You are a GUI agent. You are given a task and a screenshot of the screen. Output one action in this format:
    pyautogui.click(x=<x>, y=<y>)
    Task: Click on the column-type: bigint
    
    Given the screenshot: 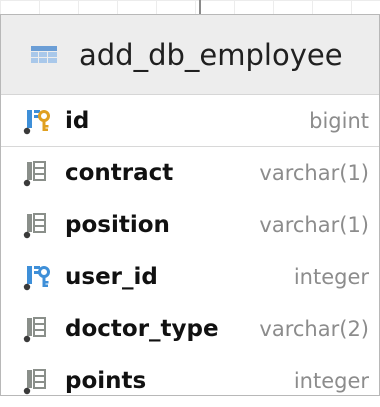 What is the action you would take?
    pyautogui.click(x=339, y=120)
    